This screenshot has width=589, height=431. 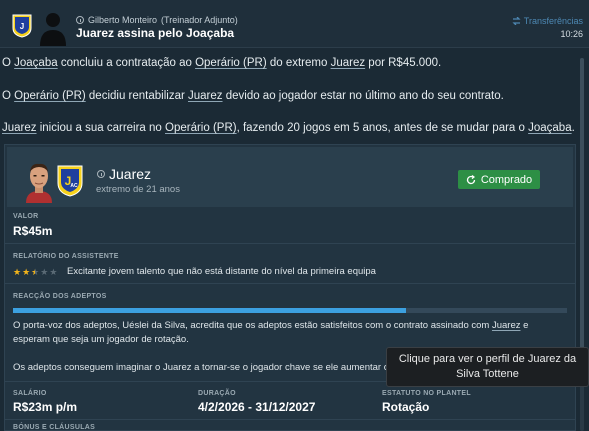 I want to click on star-rating: ★ ★ ★ ★ ★, so click(x=35, y=272).